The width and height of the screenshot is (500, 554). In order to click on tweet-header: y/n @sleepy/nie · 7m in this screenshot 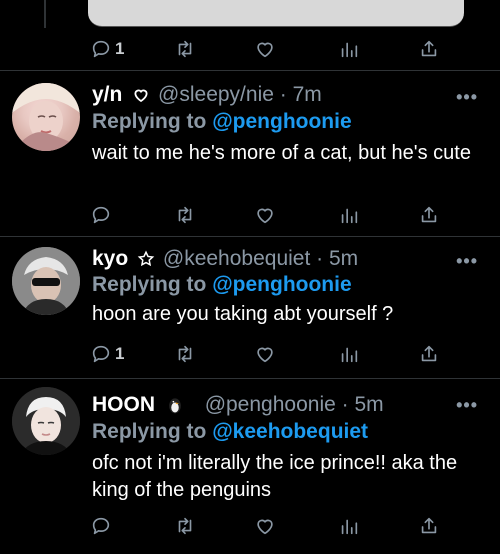, I will do `click(207, 95)`.